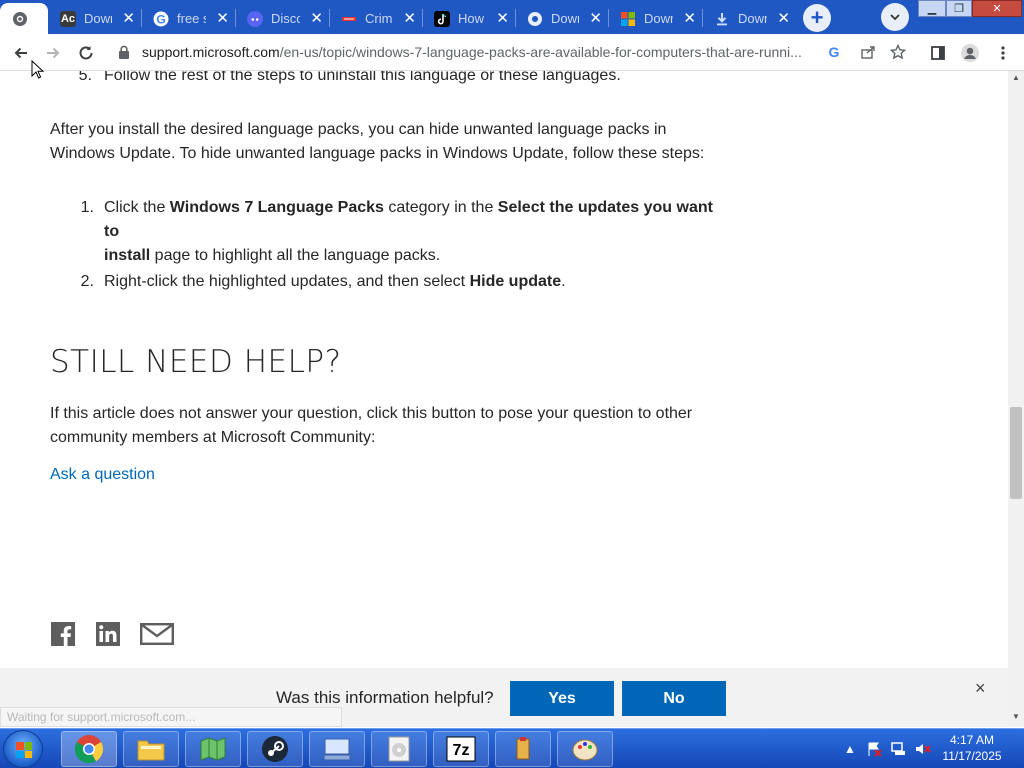 Image resolution: width=1024 pixels, height=768 pixels. I want to click on disc-icon, so click(399, 749).